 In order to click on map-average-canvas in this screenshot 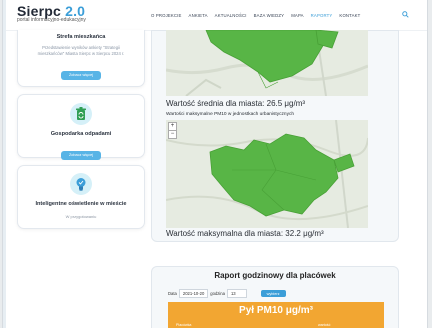, I will do `click(267, 63)`.